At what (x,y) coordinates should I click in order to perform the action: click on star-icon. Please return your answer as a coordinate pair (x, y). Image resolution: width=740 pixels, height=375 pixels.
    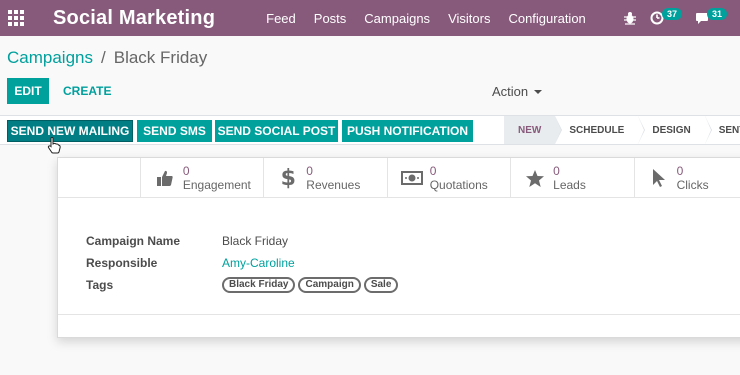
    Looking at the image, I should click on (535, 178).